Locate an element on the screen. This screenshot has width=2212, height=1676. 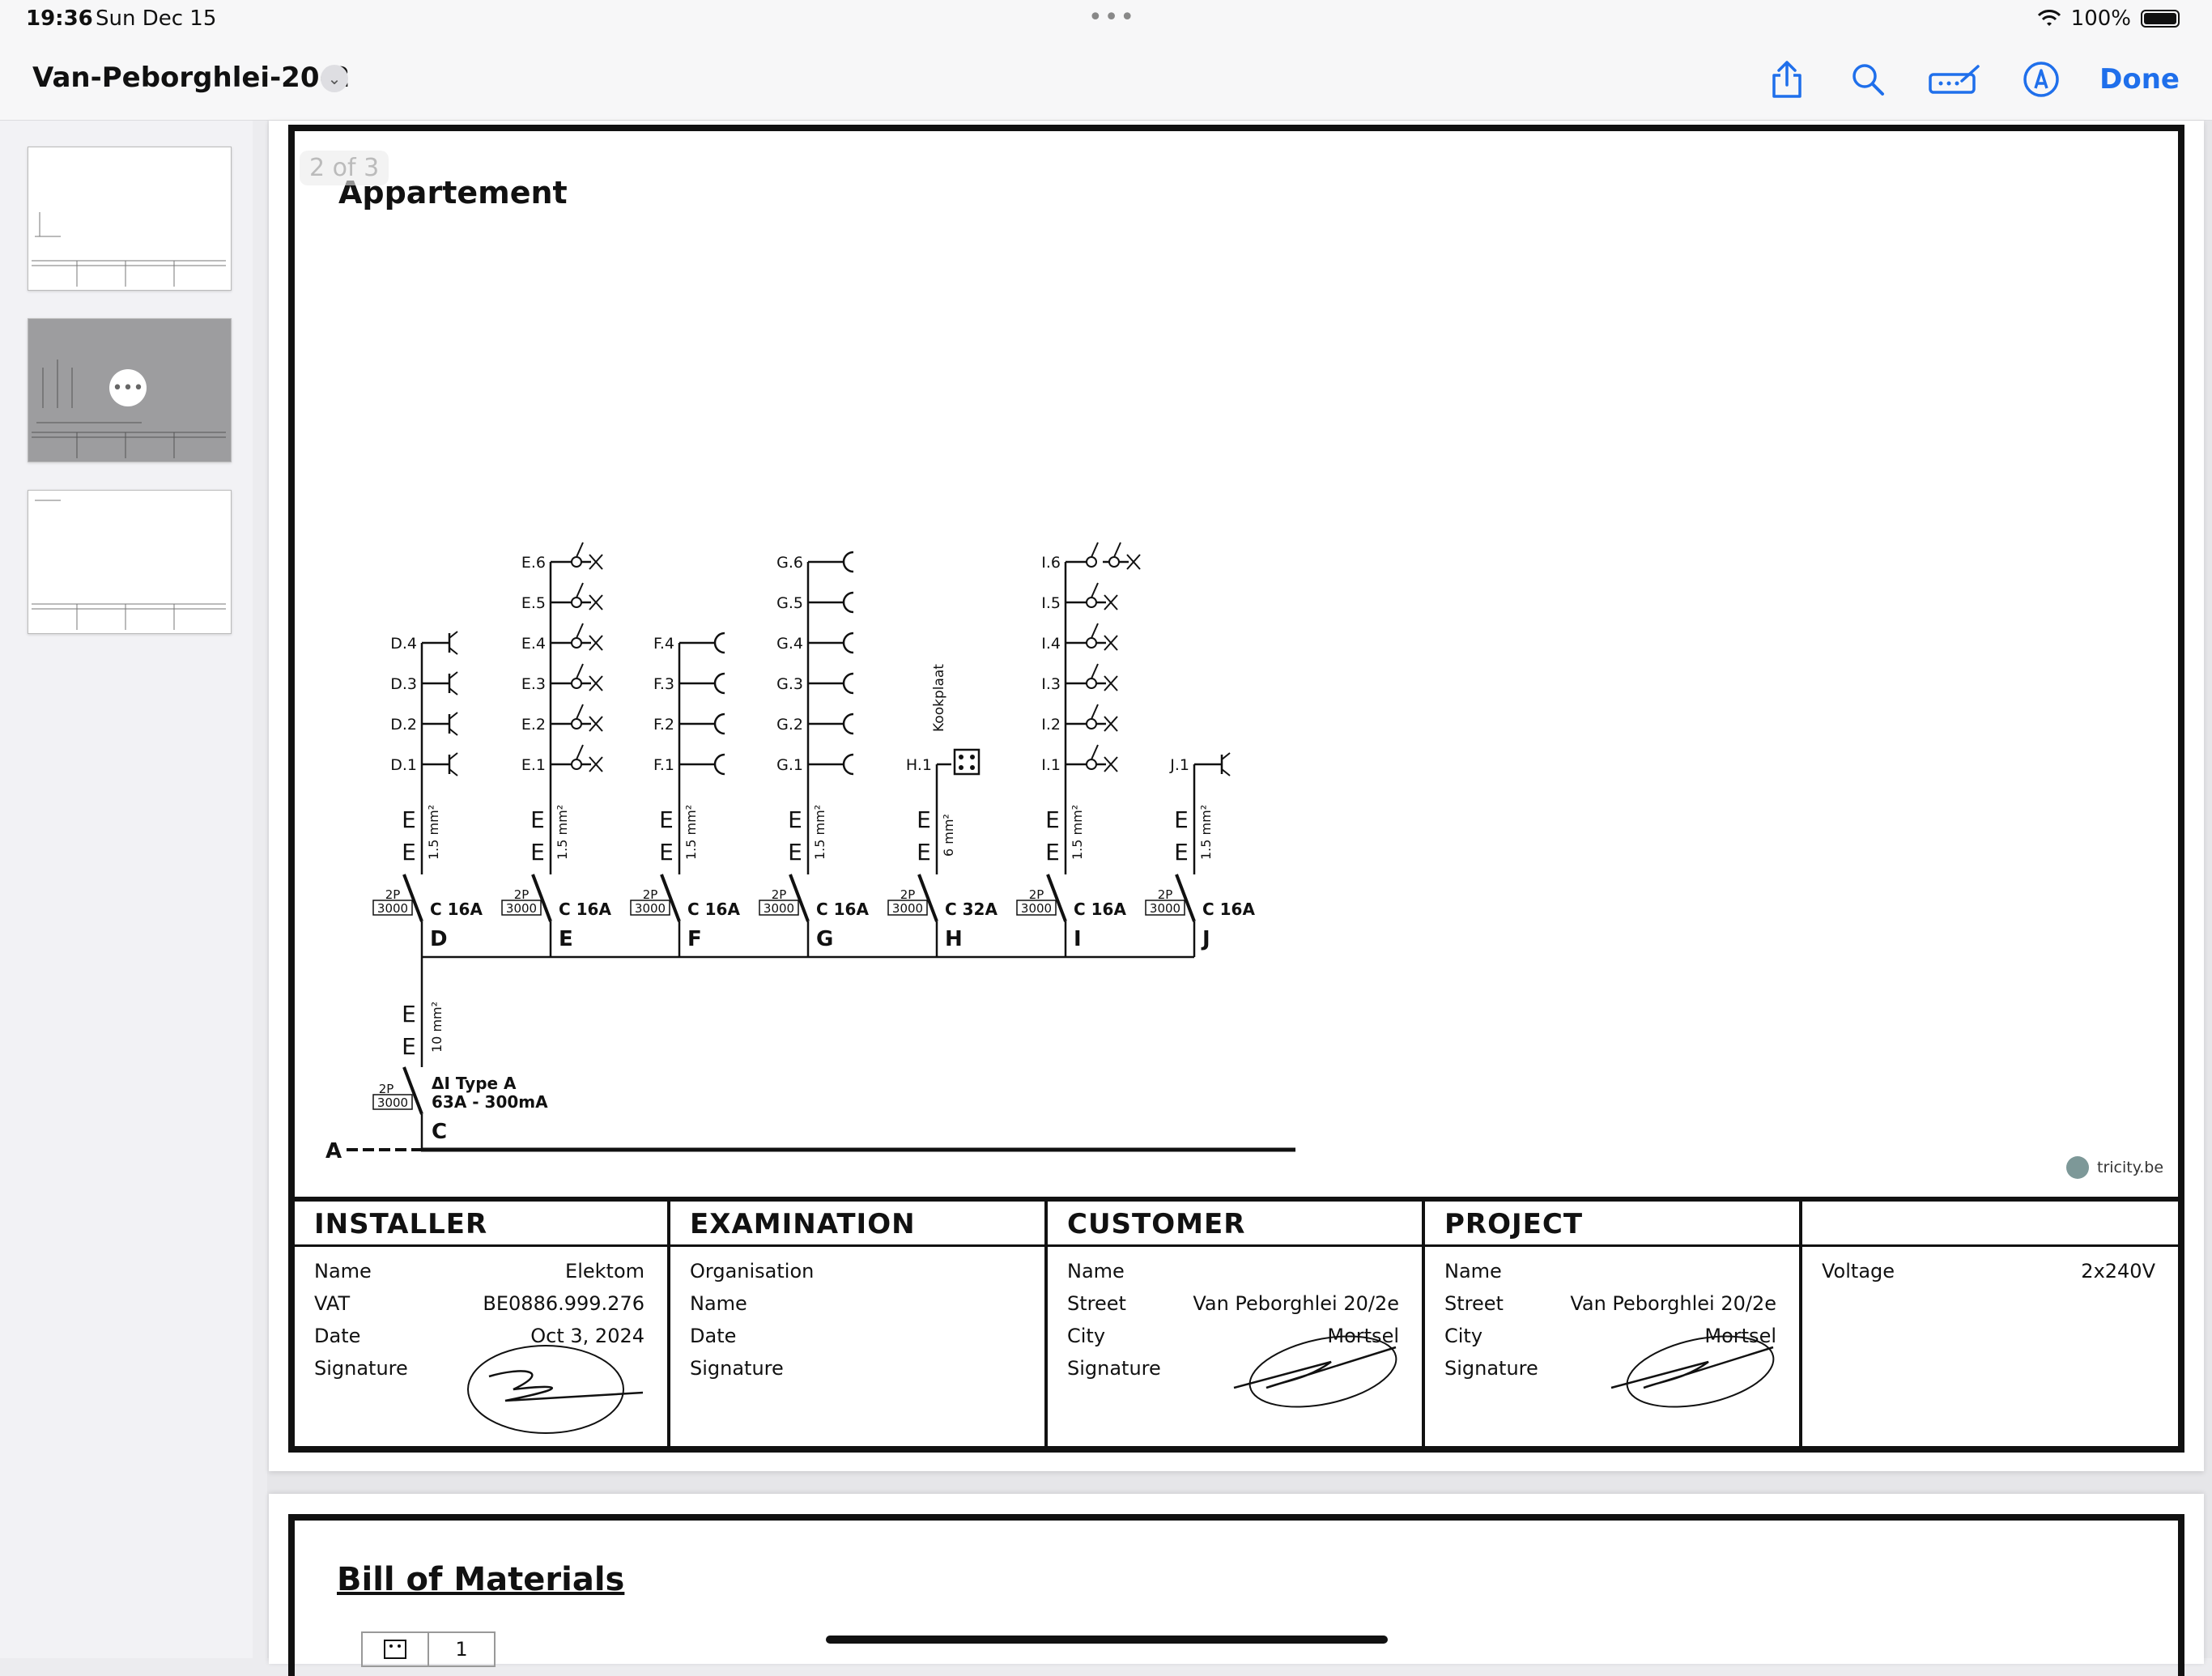
point-J.1-symbol-arm is located at coordinates (1226, 756).